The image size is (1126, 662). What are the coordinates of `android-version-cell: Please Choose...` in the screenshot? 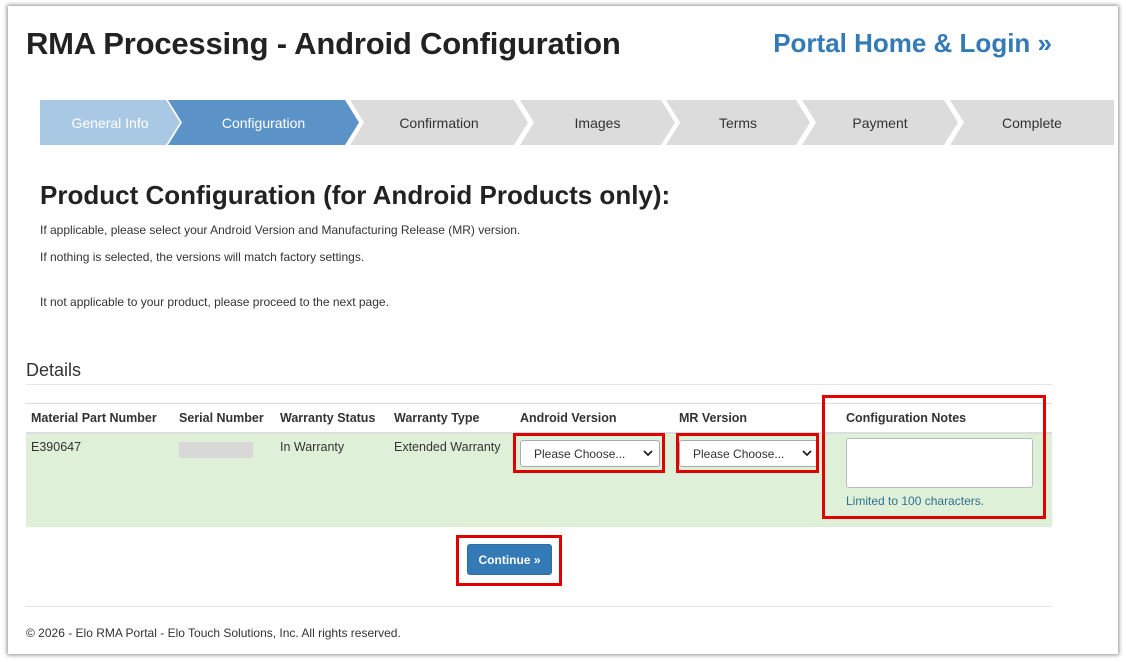 It's located at (594, 480).